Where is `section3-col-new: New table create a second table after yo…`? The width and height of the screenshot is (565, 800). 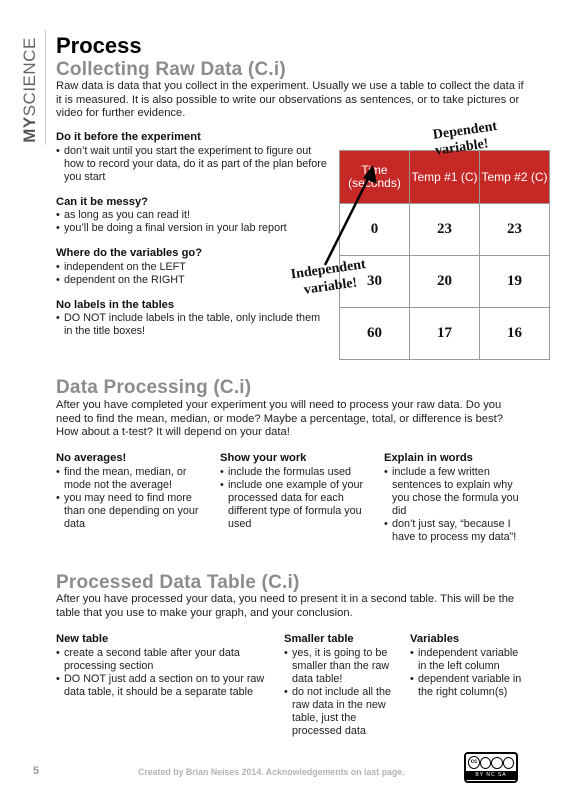 section3-col-new: New table create a second table after yo… is located at coordinates (163, 666).